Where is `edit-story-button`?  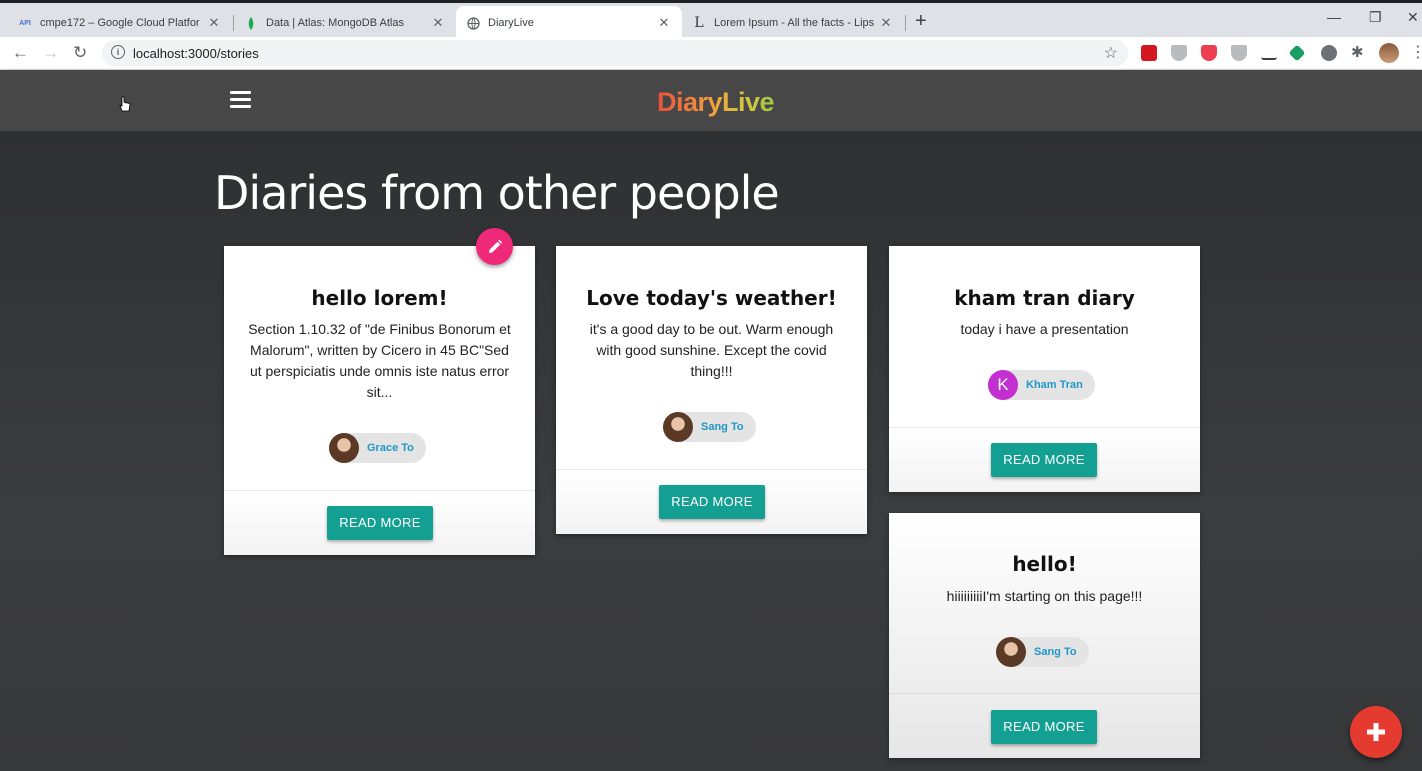 edit-story-button is located at coordinates (494, 246).